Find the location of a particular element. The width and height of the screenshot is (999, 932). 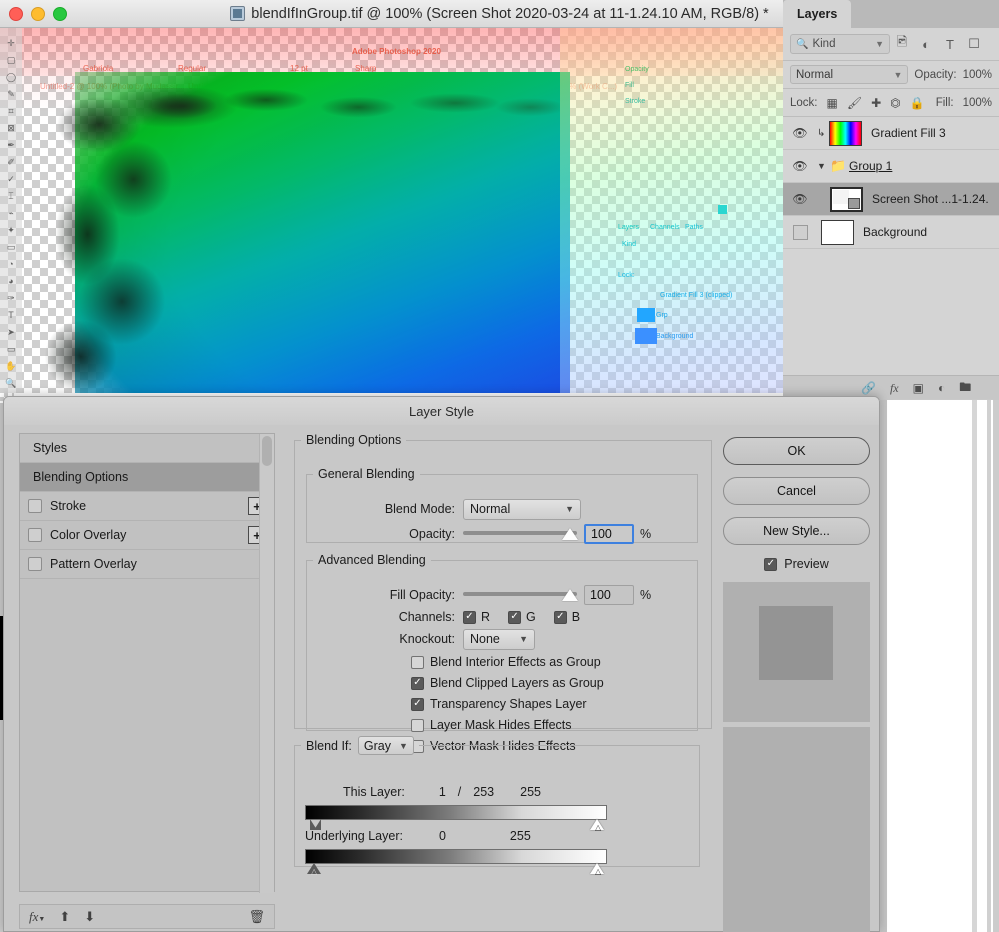

knockout-dropdown: None ▼ is located at coordinates (499, 639).